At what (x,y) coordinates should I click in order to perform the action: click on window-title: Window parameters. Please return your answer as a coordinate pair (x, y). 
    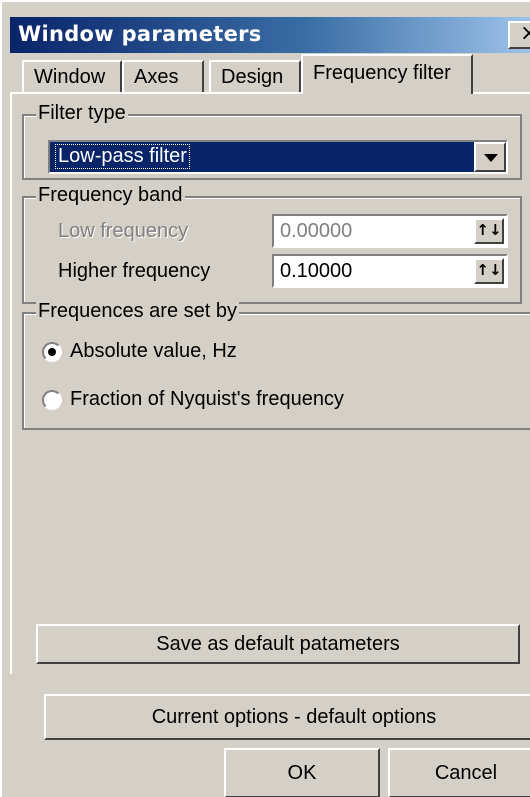
    Looking at the image, I should click on (140, 34).